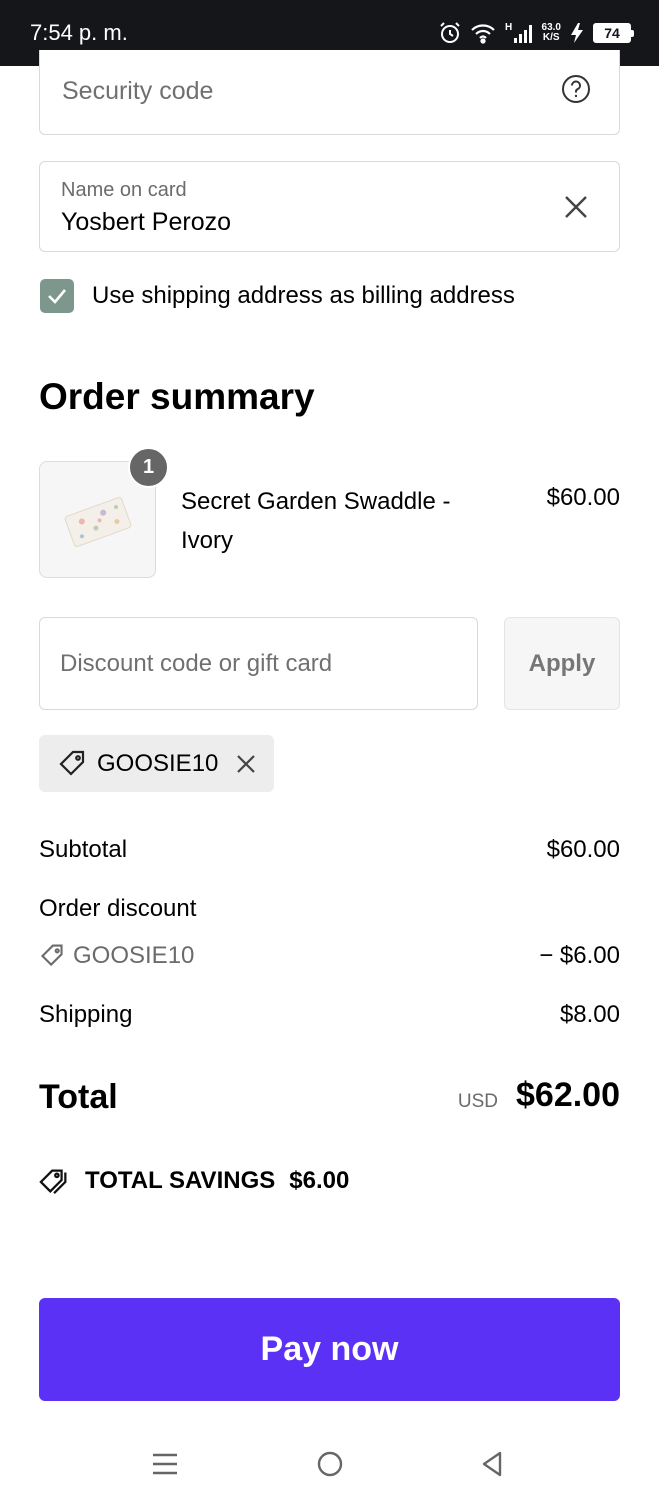 The width and height of the screenshot is (659, 1500). I want to click on total-amount: $62.00, so click(568, 1095).